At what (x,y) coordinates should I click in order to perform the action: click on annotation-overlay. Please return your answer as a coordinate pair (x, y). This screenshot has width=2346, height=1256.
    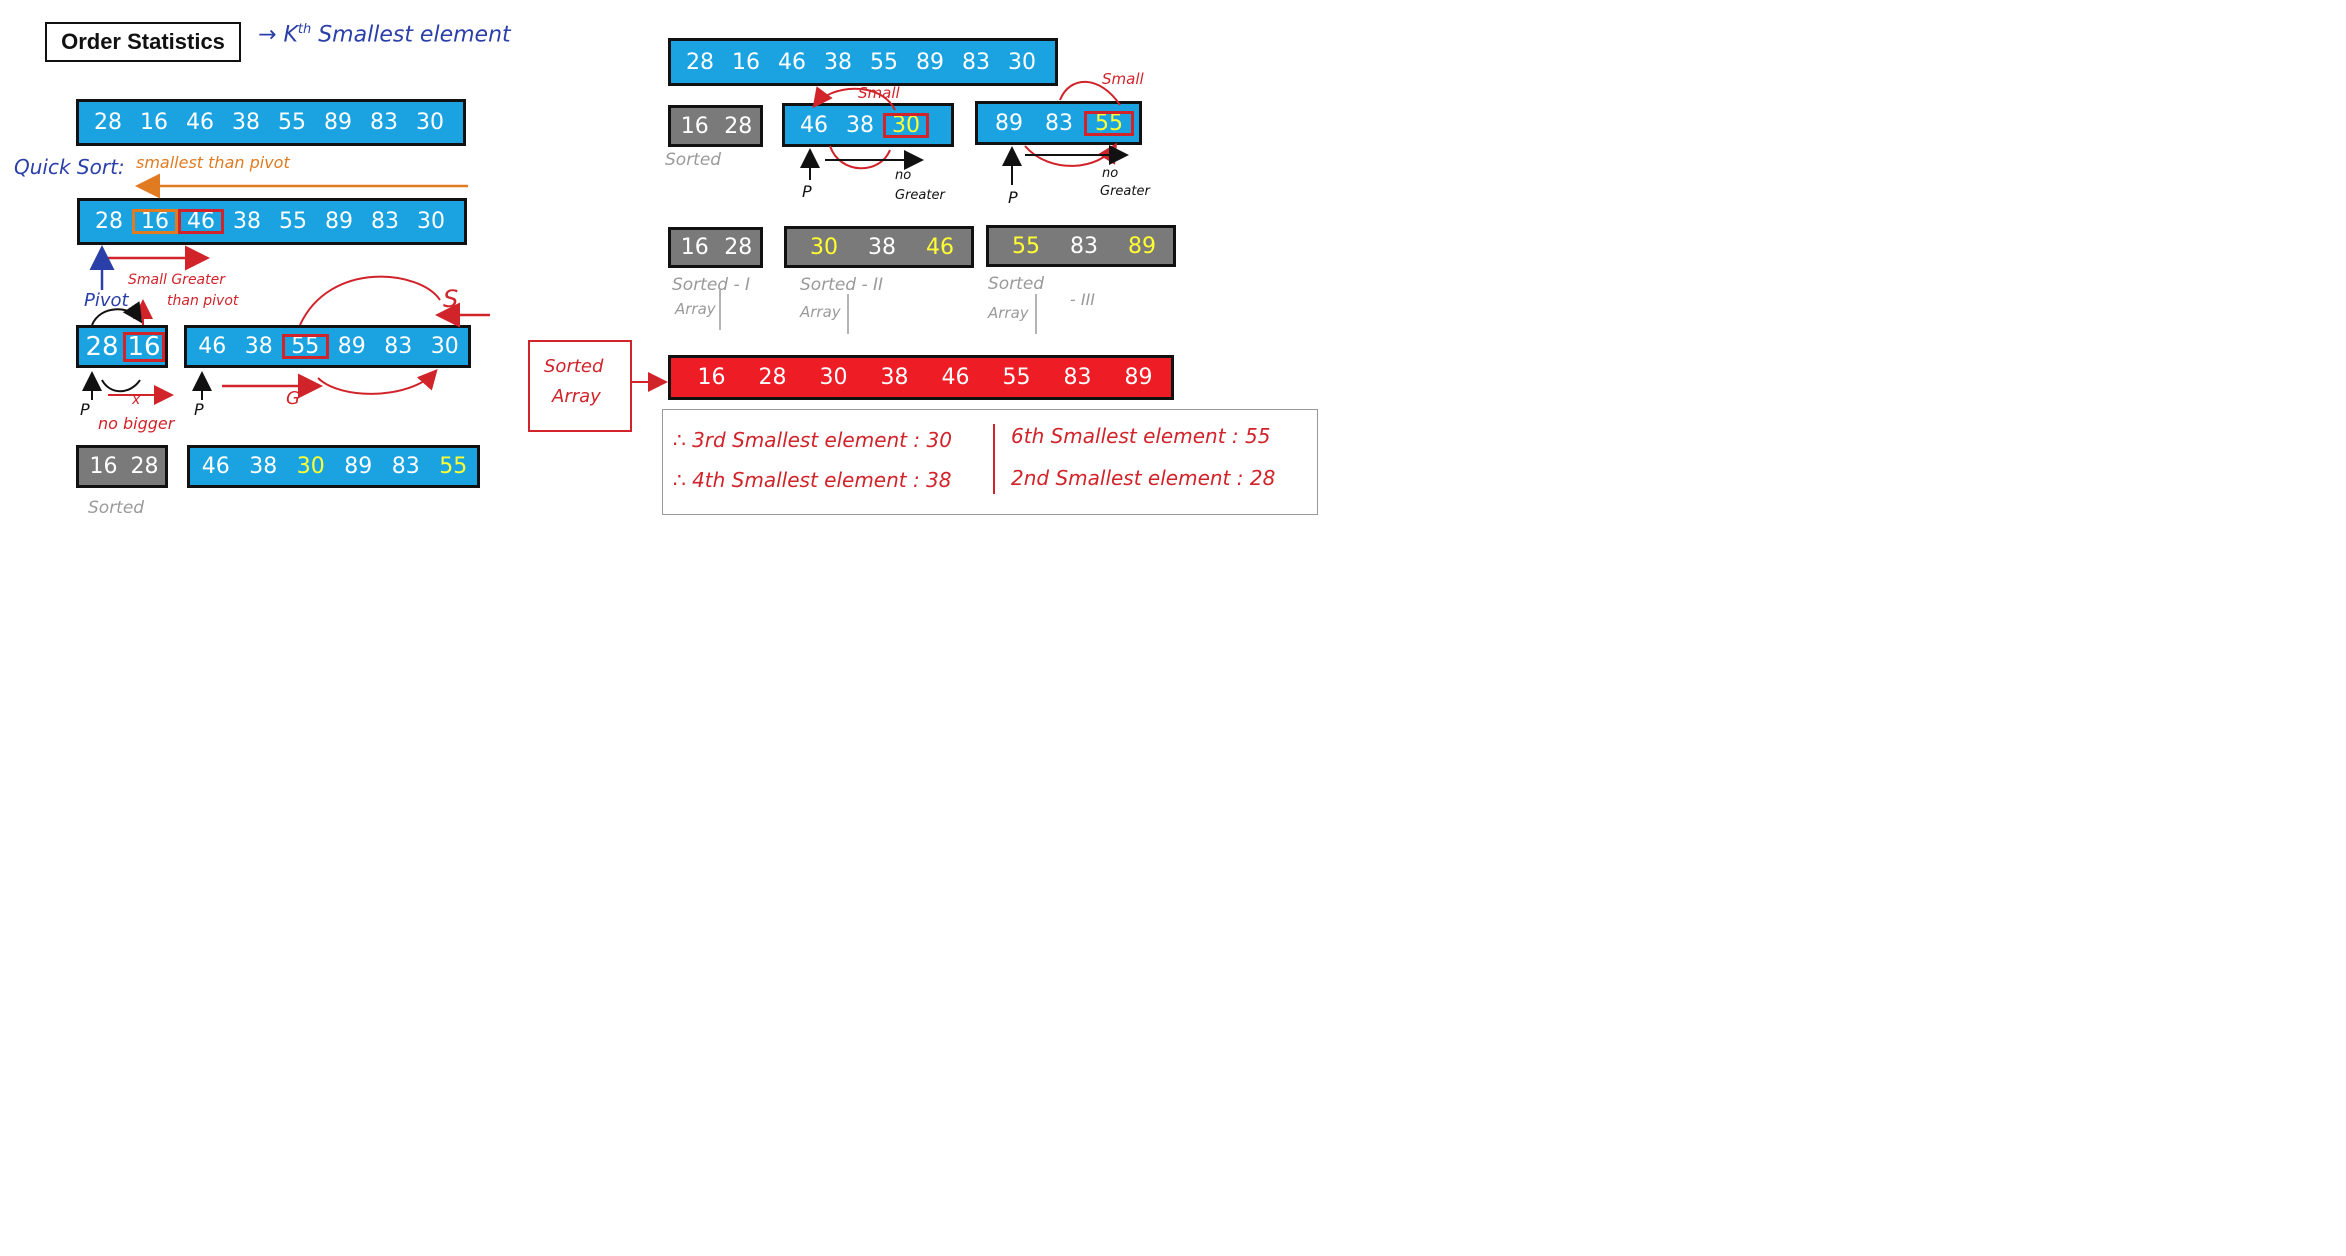
    Looking at the image, I should click on (605, 242).